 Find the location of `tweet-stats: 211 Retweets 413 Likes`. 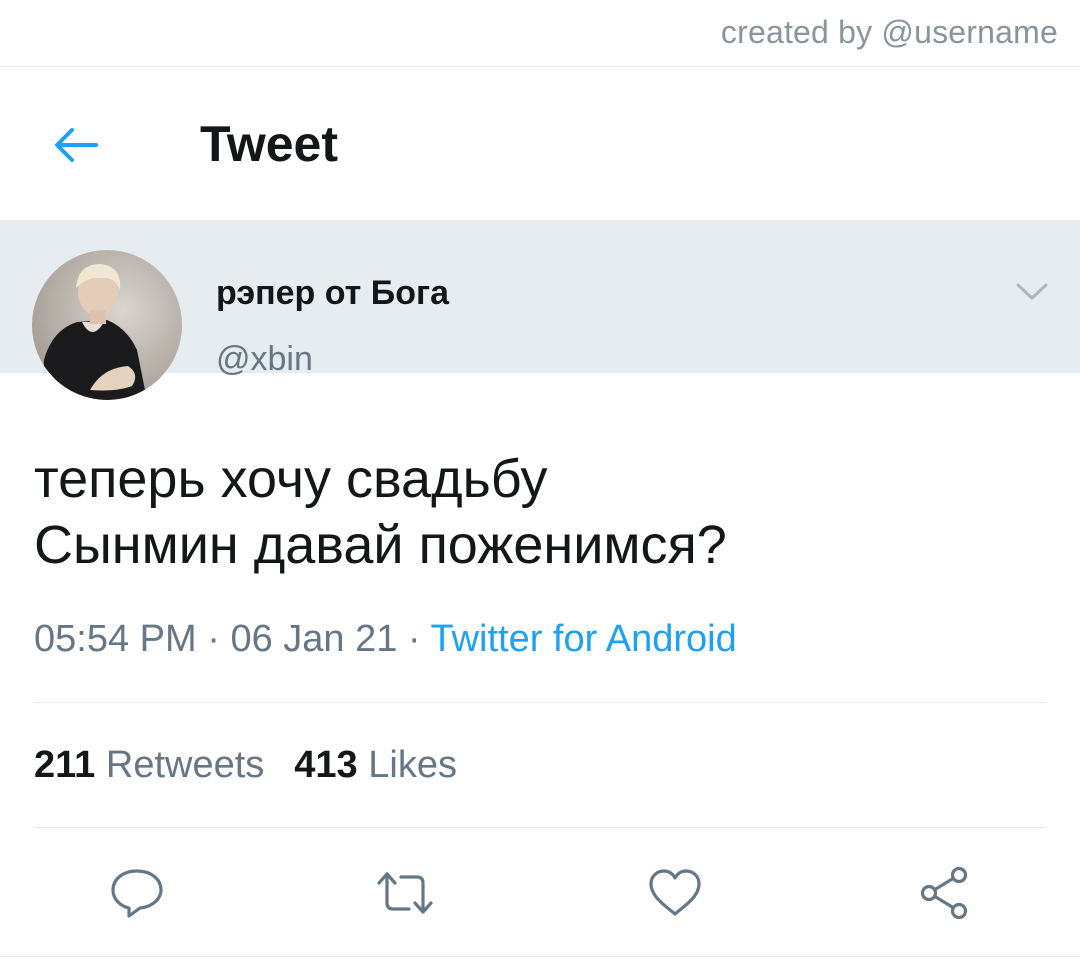

tweet-stats: 211 Retweets 413 Likes is located at coordinates (245, 765).